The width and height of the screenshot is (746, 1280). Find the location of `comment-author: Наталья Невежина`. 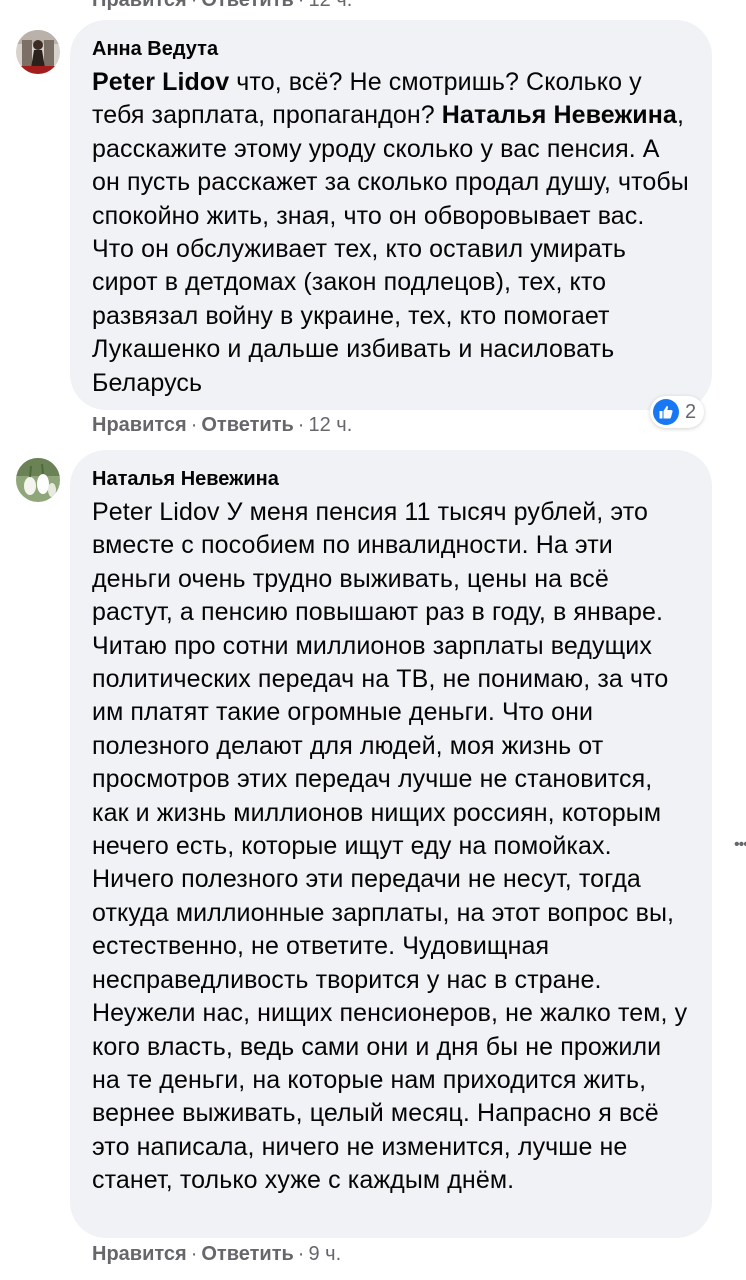

comment-author: Наталья Невежина is located at coordinates (391, 479).